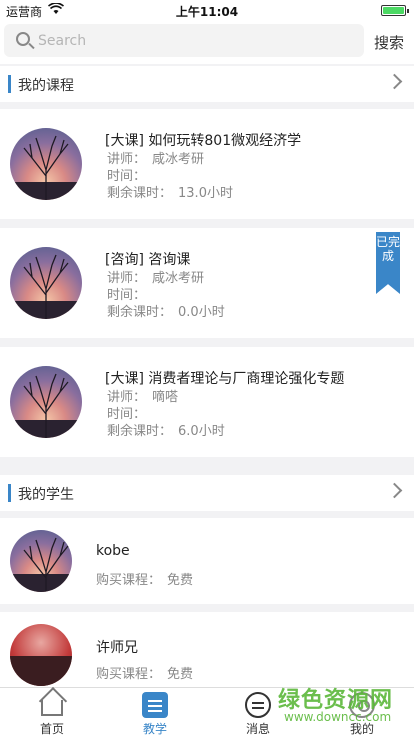  Describe the element at coordinates (165, 397) in the screenshot. I see `teacher-value: 嘀嗒` at that location.